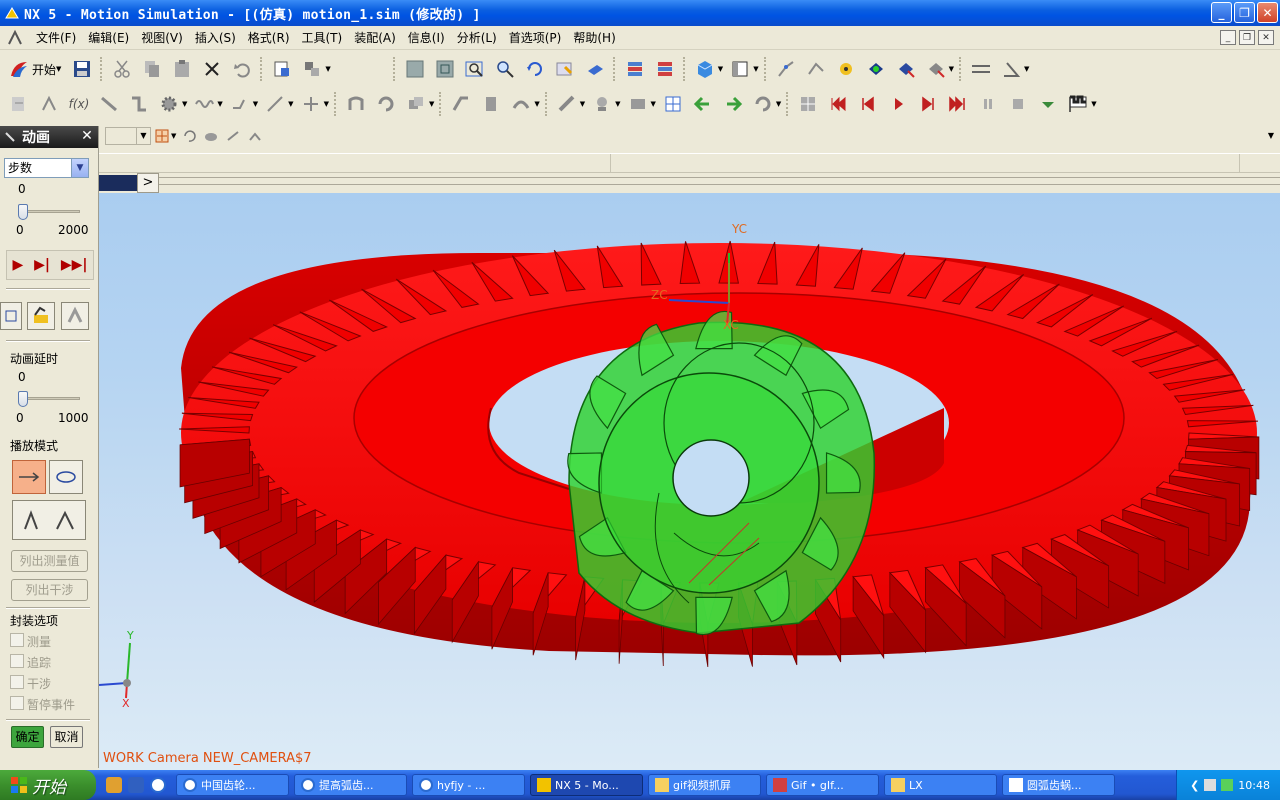 The image size is (1280, 800). Describe the element at coordinates (204, 104) in the screenshot. I see `spring-icon` at that location.